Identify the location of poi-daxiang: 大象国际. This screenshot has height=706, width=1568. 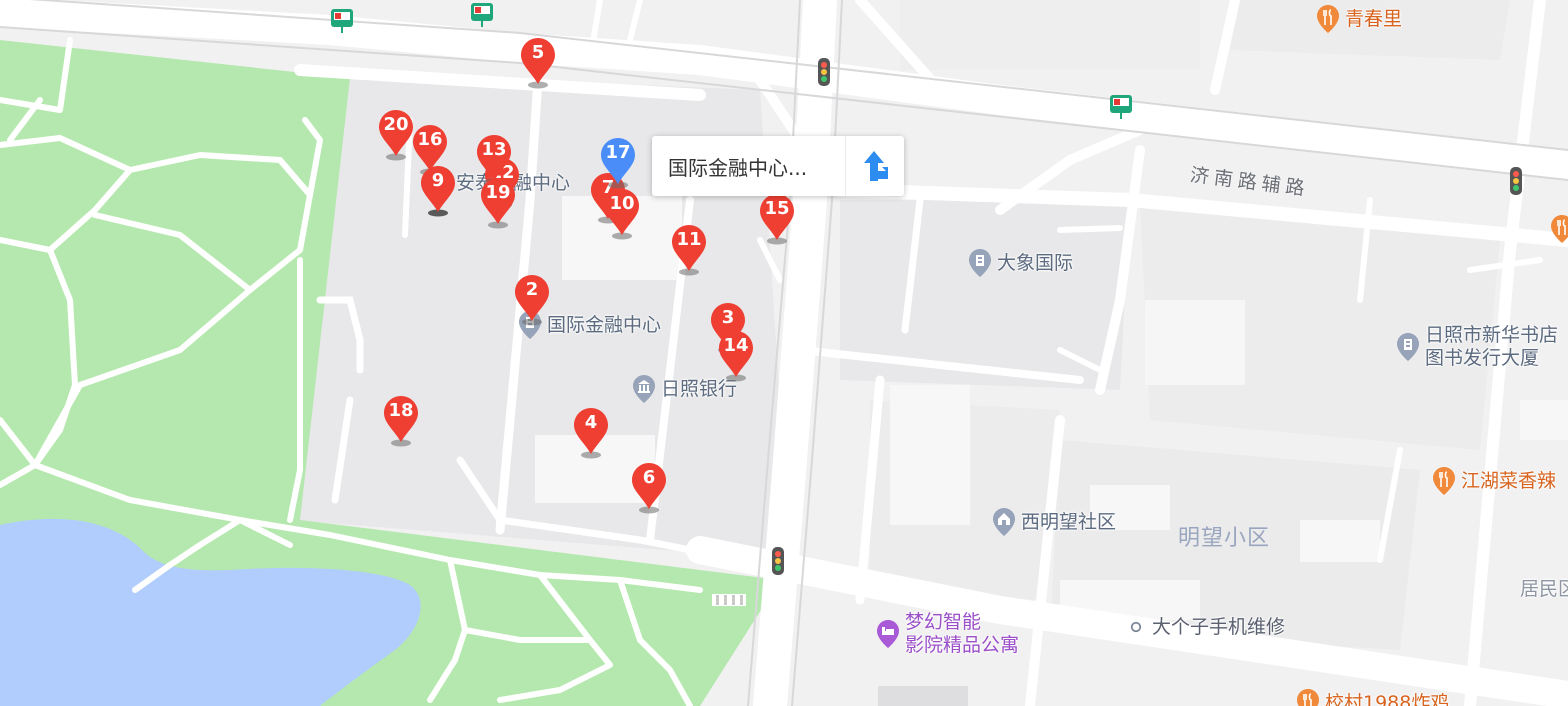
(1020, 263).